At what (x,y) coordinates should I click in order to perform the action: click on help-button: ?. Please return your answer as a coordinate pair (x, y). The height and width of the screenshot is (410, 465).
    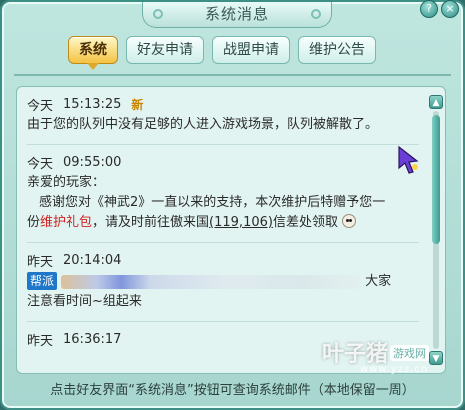
    Looking at the image, I should click on (429, 9).